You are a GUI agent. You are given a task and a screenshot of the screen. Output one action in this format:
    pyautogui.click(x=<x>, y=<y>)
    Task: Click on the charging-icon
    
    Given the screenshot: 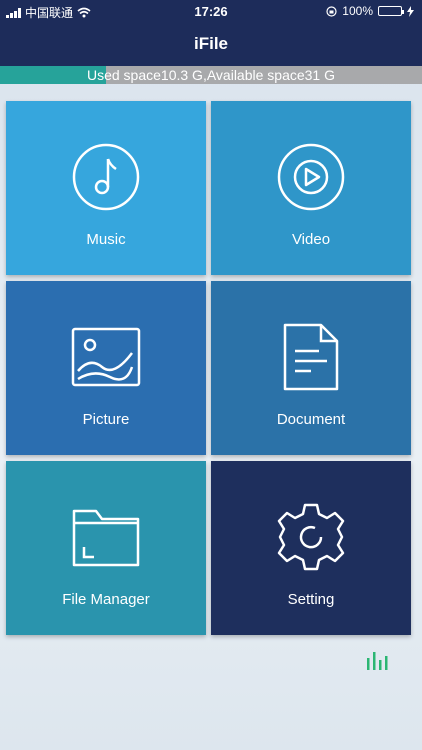 What is the action you would take?
    pyautogui.click(x=410, y=11)
    